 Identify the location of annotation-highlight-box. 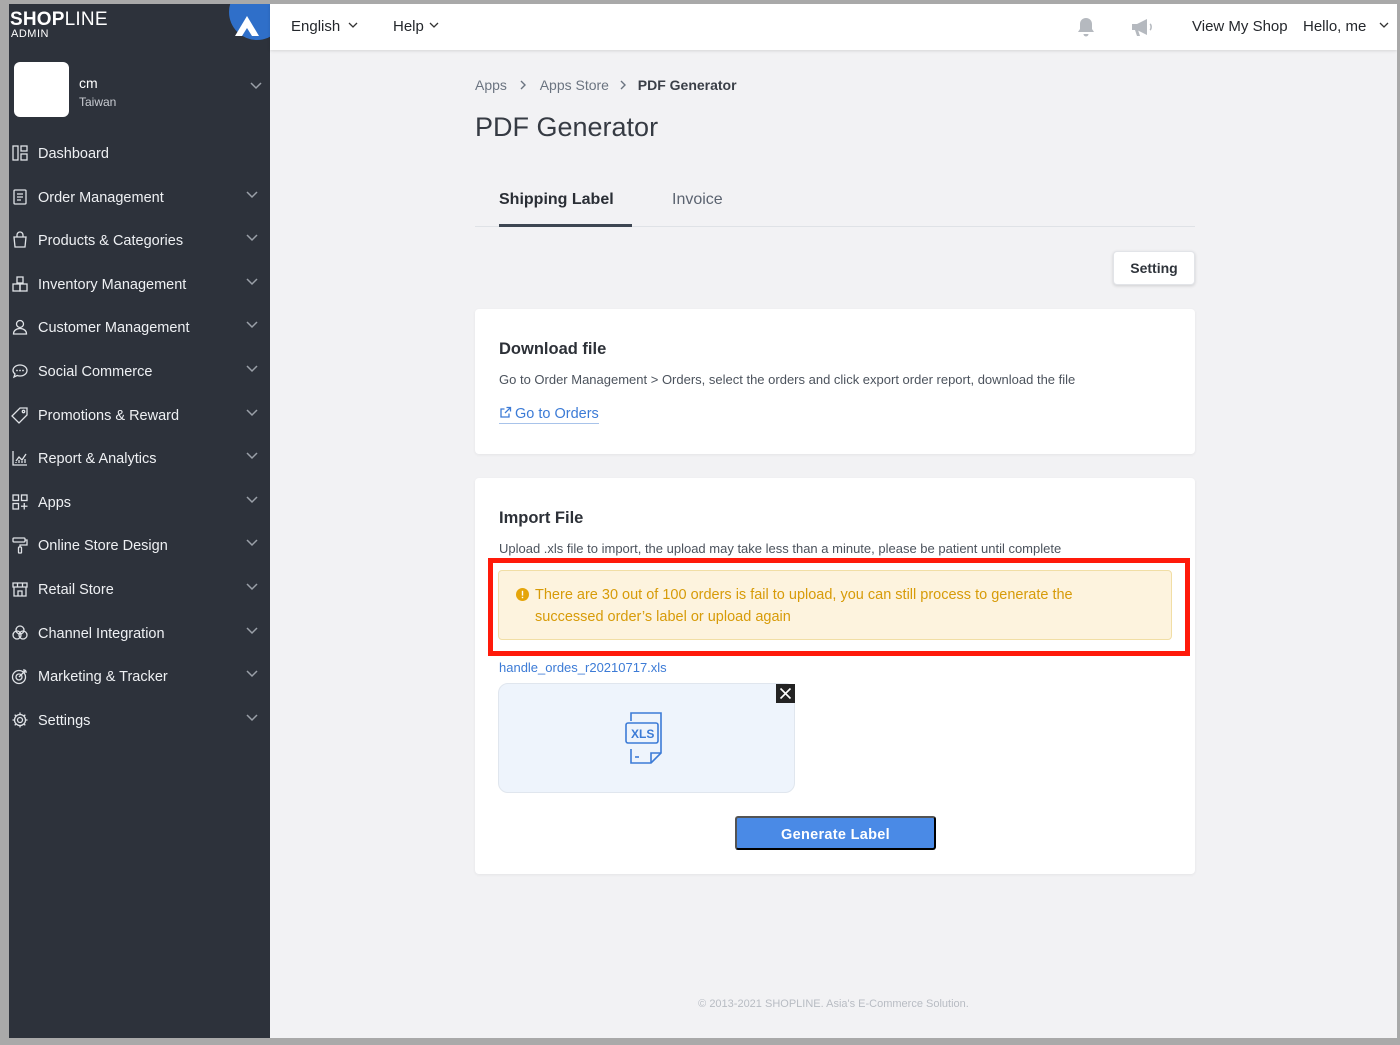
(839, 607).